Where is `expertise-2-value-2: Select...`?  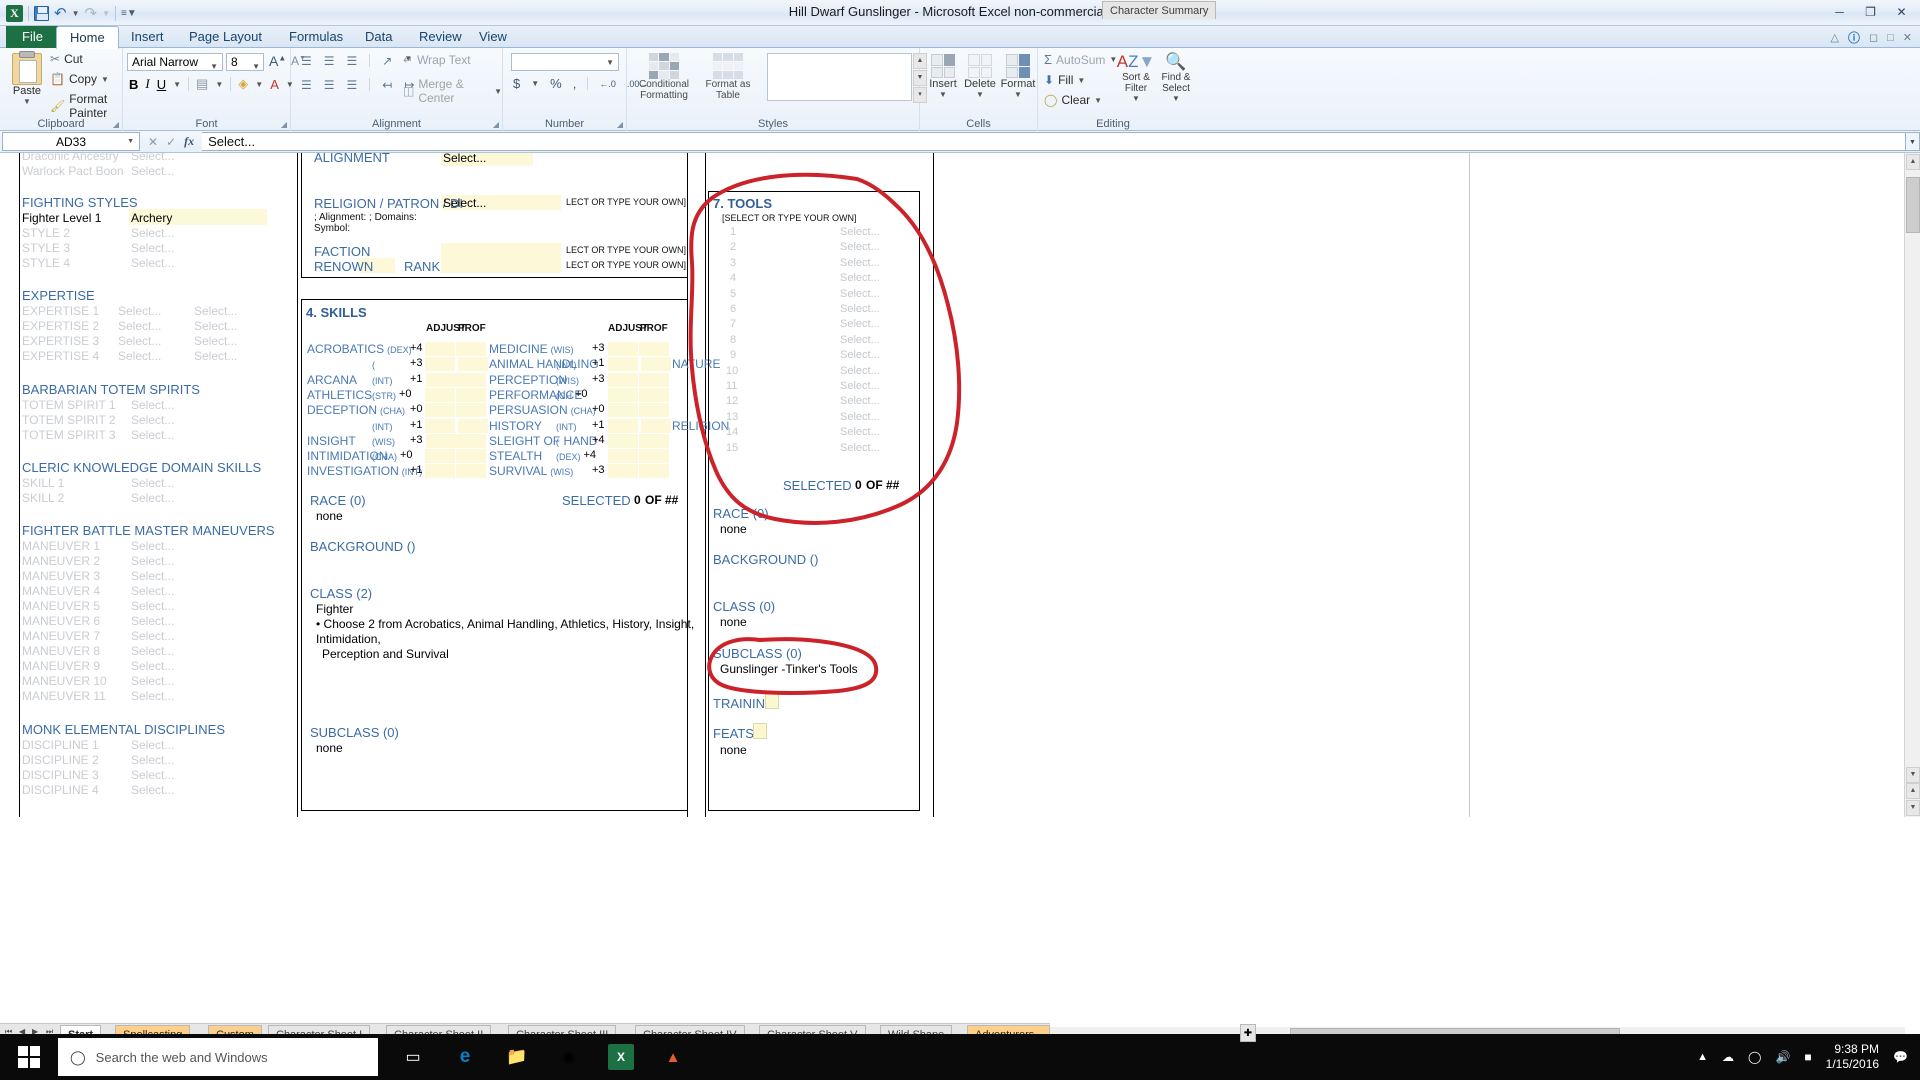 expertise-2-value-2: Select... is located at coordinates (215, 326).